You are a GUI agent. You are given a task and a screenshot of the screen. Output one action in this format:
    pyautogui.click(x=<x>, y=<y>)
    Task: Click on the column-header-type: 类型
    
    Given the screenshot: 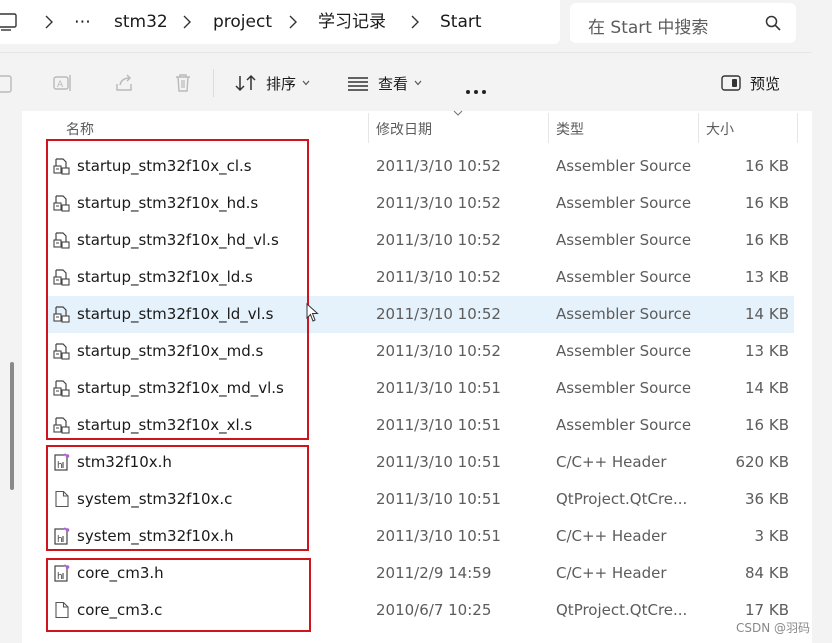 What is the action you would take?
    pyautogui.click(x=570, y=129)
    